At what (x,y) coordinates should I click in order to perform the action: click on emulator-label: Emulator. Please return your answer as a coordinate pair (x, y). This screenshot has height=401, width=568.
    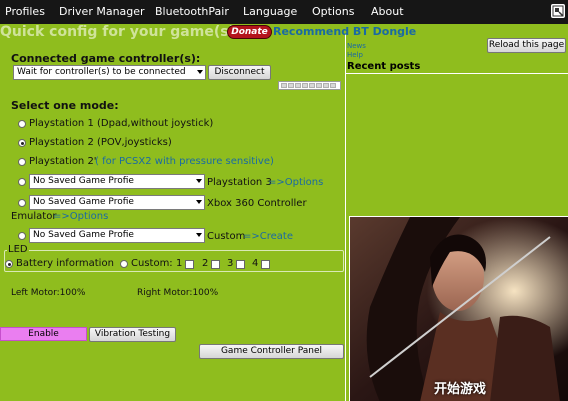
    Looking at the image, I should click on (34, 216).